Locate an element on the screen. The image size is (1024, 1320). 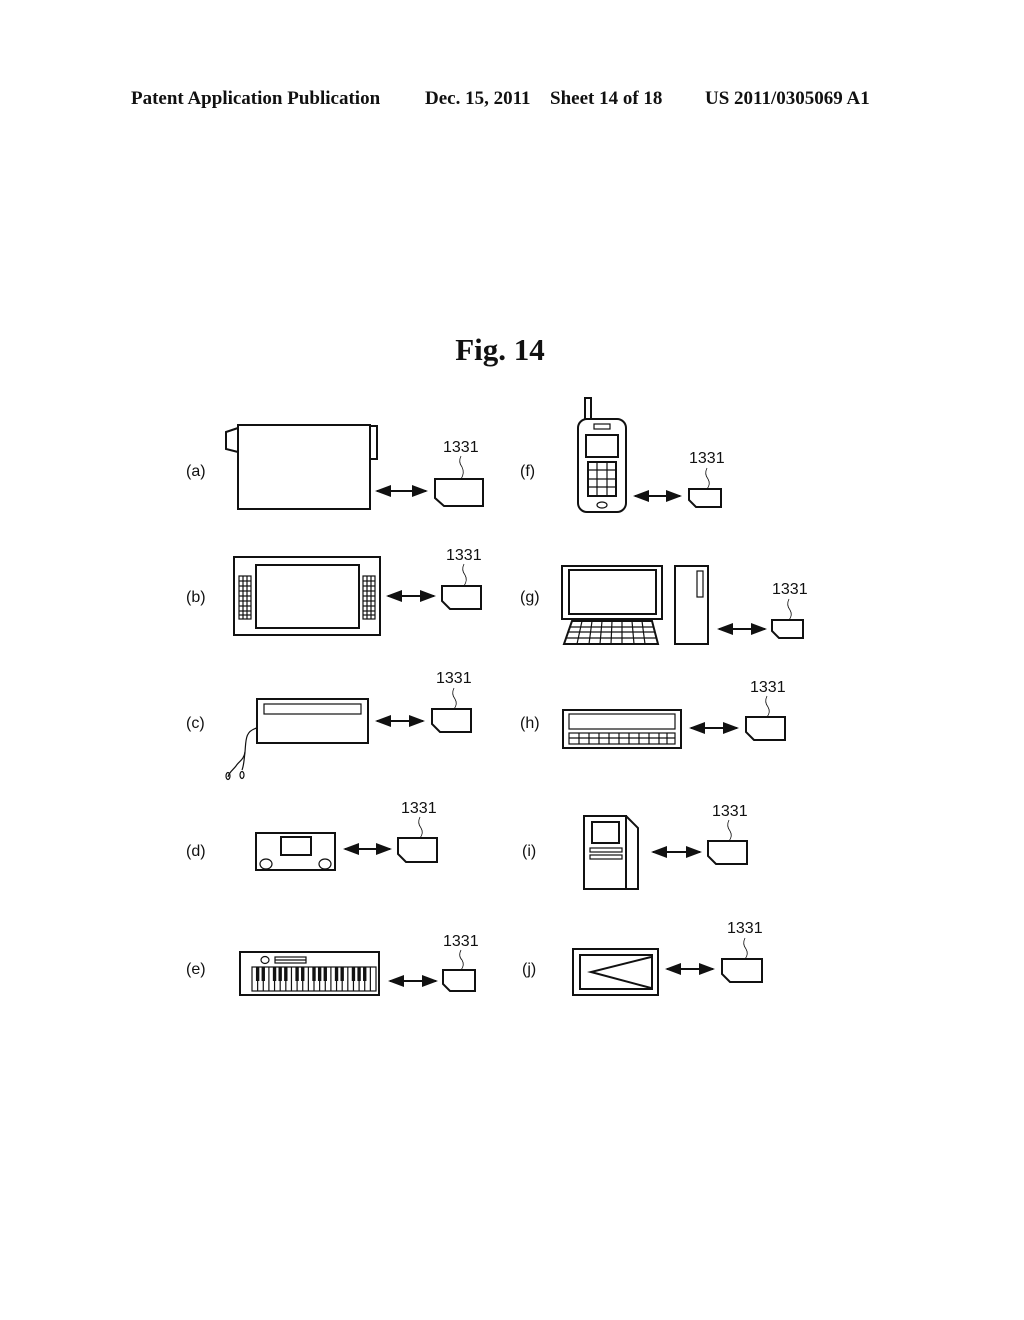
panel-a: (a) 1331 is located at coordinates (335, 467).